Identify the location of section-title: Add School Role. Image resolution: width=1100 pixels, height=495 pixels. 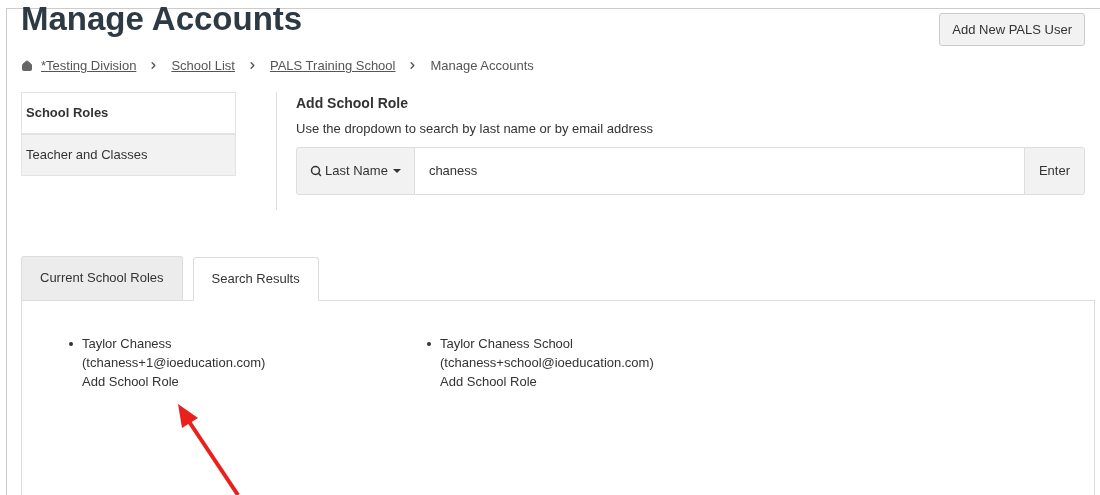
(352, 103).